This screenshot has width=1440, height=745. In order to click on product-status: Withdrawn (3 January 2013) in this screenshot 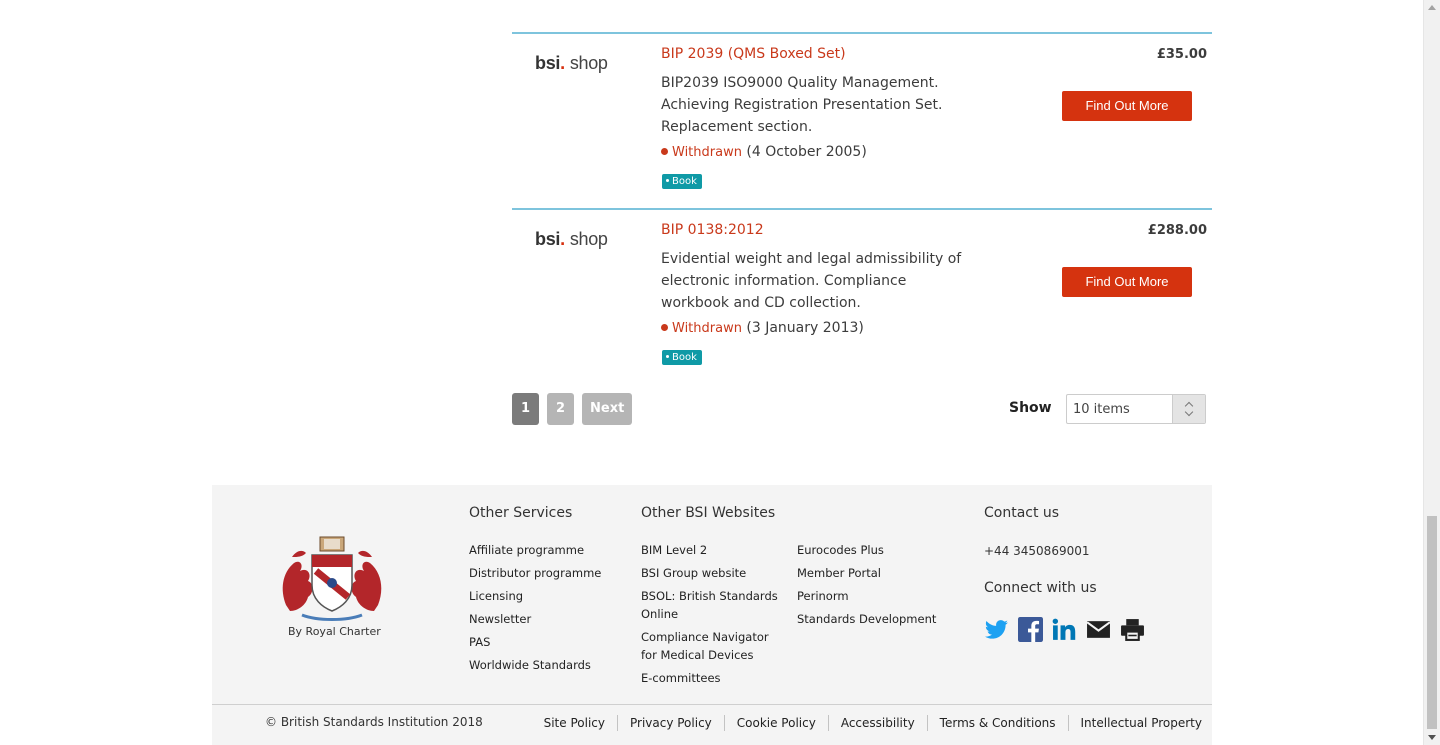, I will do `click(762, 328)`.